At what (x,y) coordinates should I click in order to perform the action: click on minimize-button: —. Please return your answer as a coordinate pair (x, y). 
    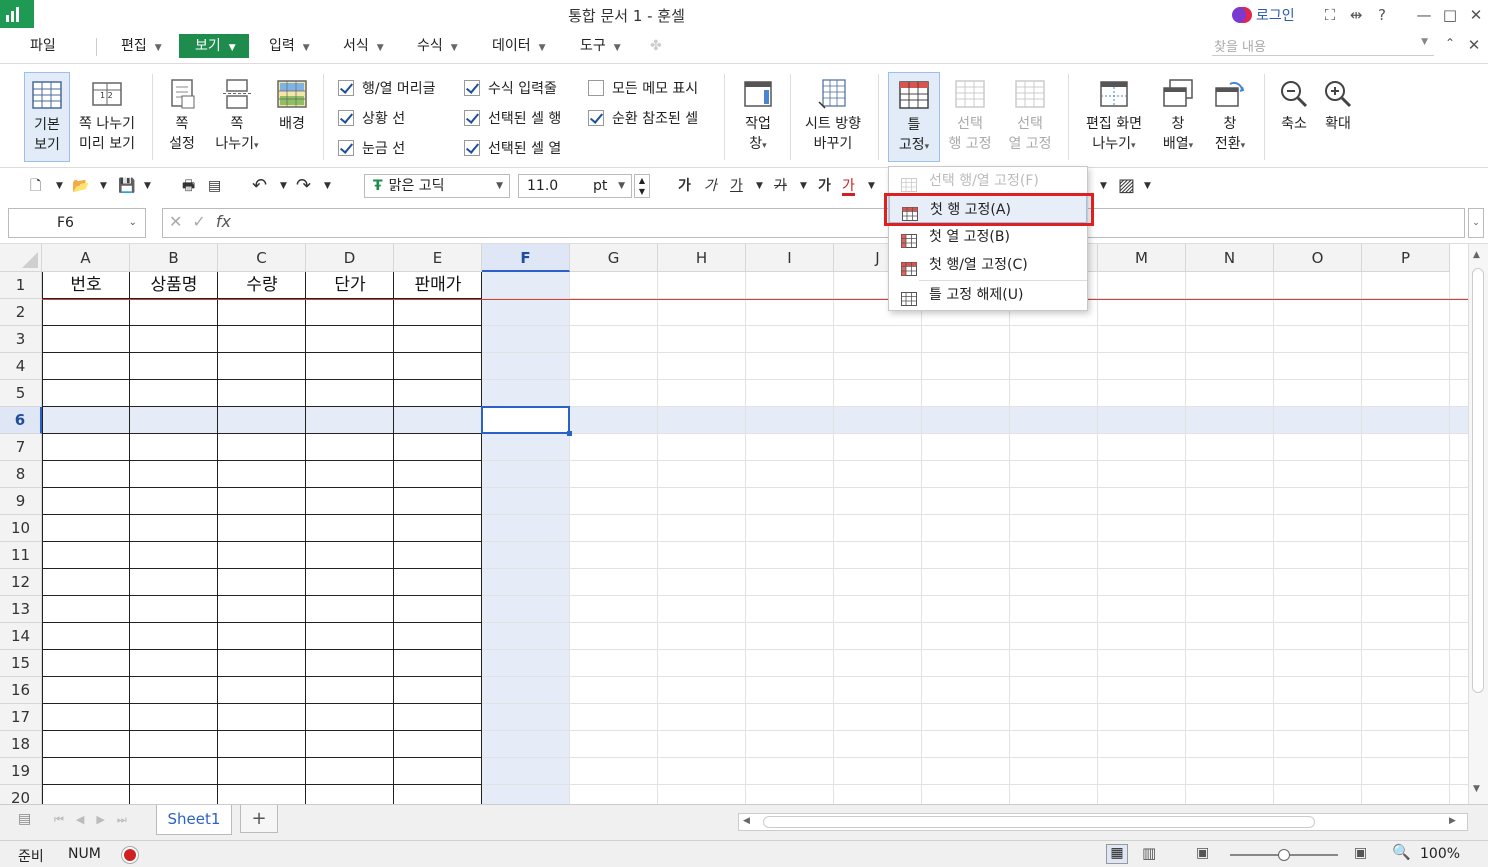
    Looking at the image, I should click on (1424, 15).